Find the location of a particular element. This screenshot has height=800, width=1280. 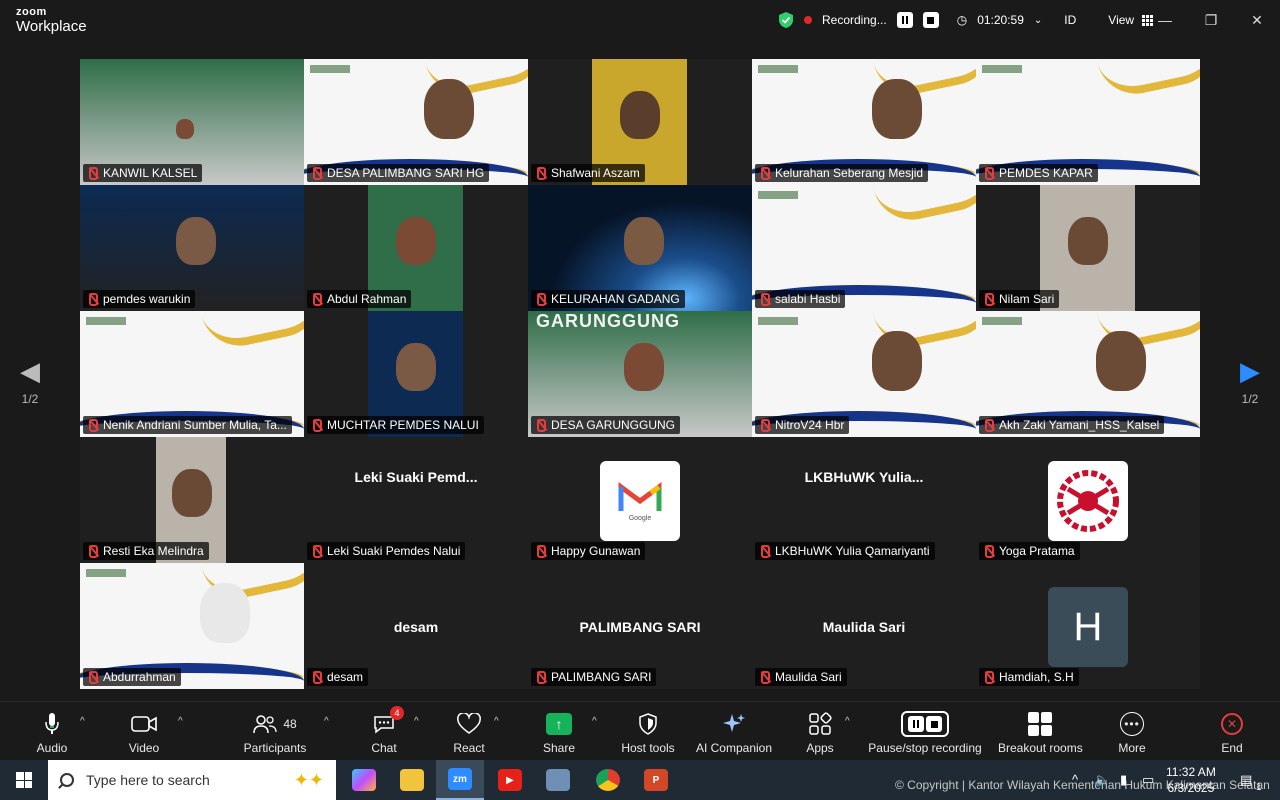

start-button is located at coordinates (24, 780).